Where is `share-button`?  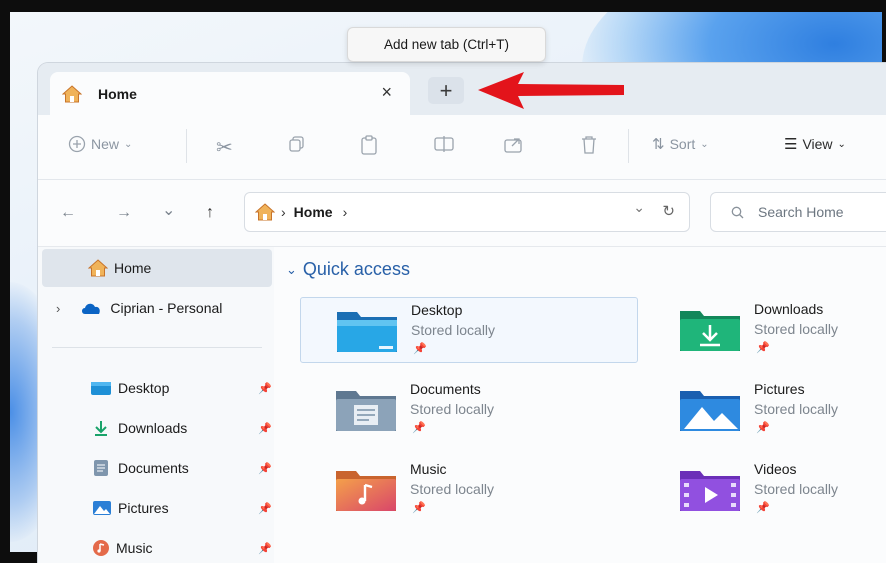 share-button is located at coordinates (514, 144).